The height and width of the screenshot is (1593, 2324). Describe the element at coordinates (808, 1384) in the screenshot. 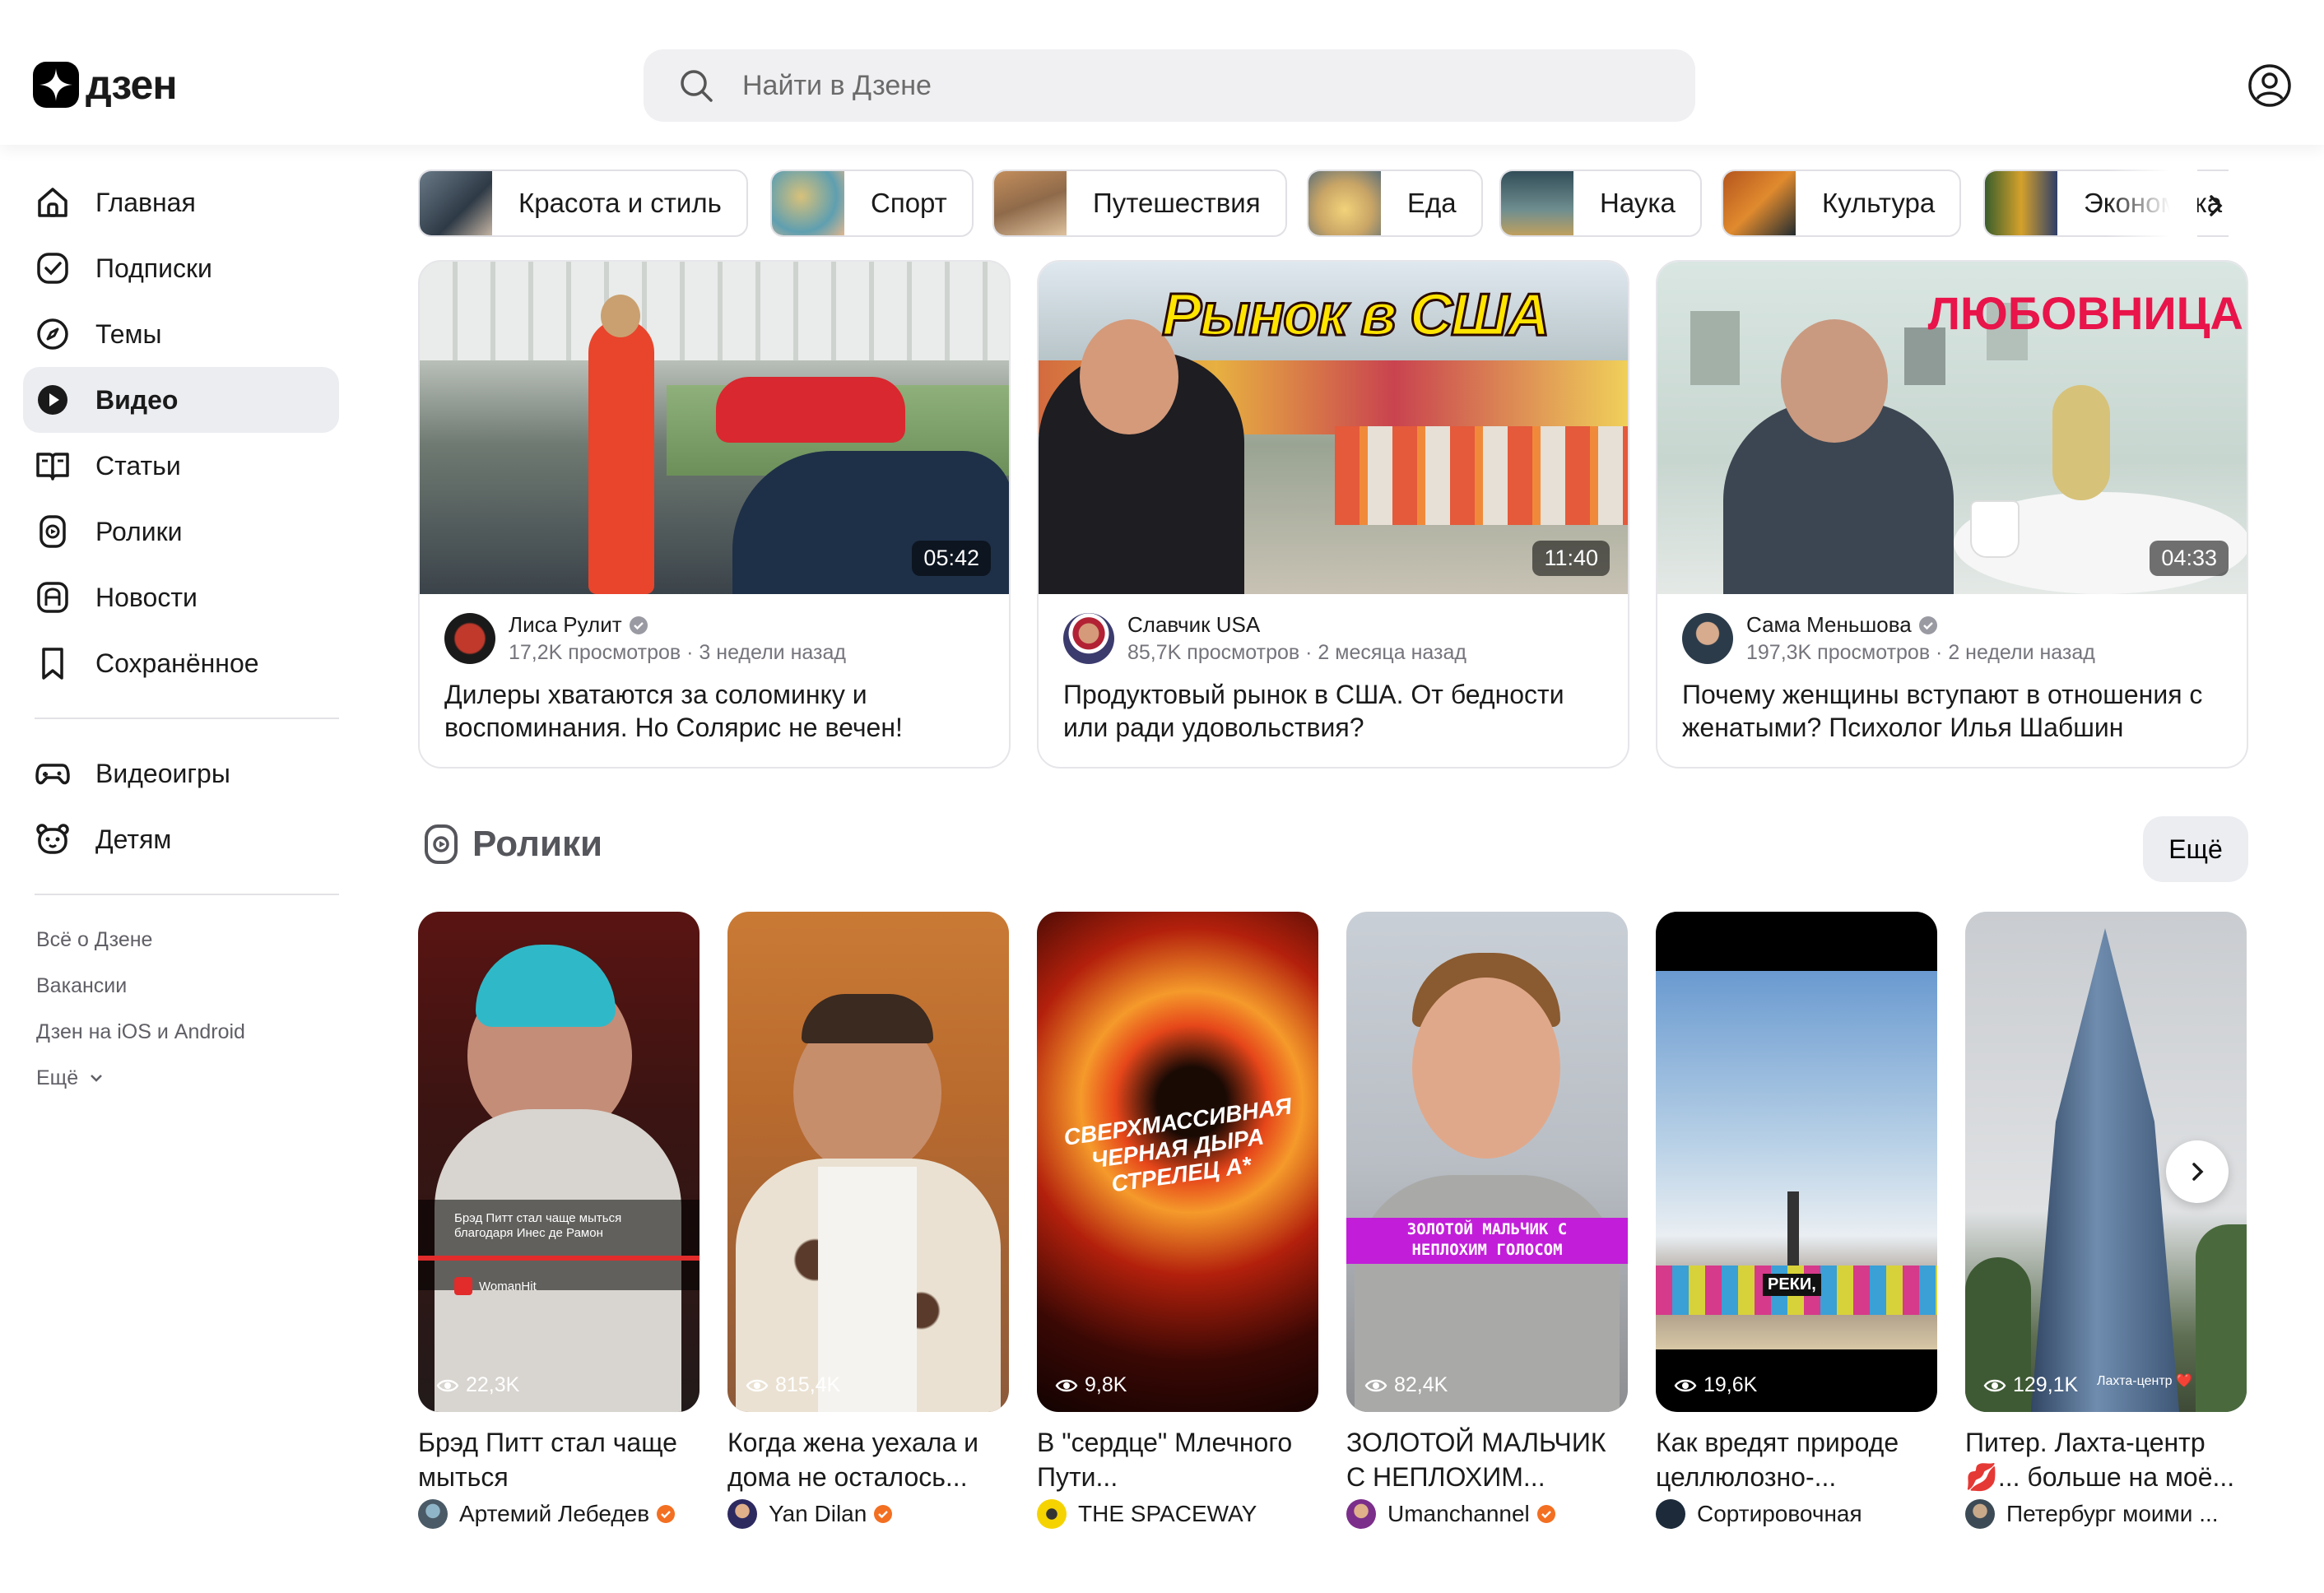

I see `view-count-value: 815,4K` at that location.